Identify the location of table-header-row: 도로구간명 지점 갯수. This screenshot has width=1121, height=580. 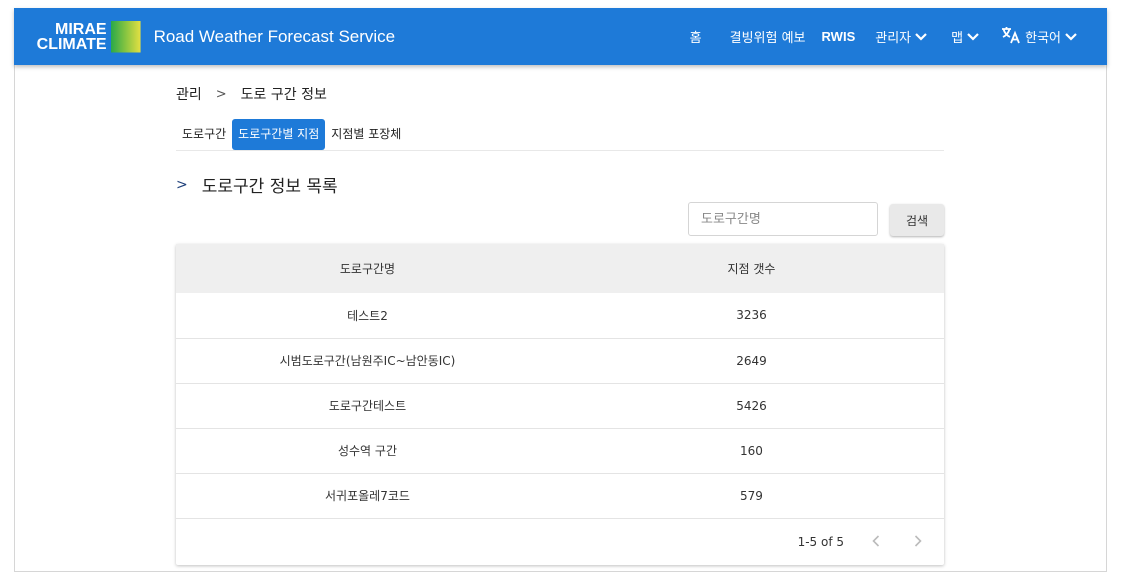
(560, 268).